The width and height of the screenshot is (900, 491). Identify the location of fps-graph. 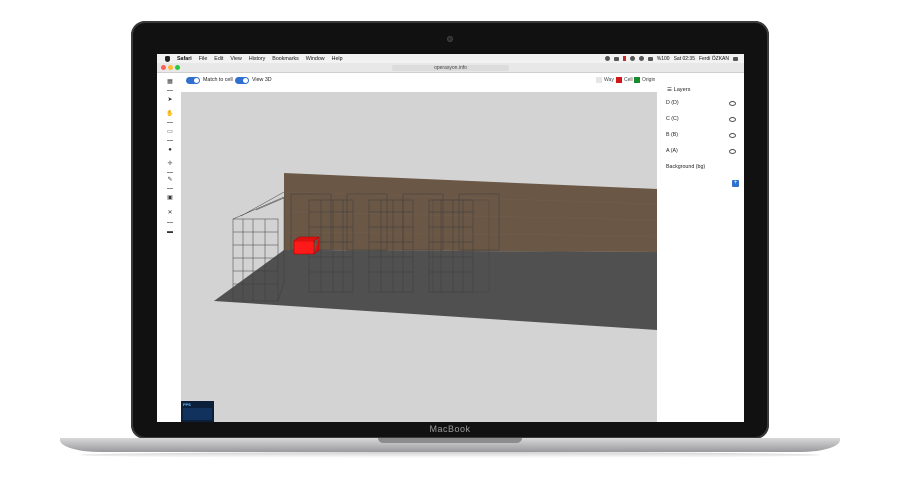
(197, 414).